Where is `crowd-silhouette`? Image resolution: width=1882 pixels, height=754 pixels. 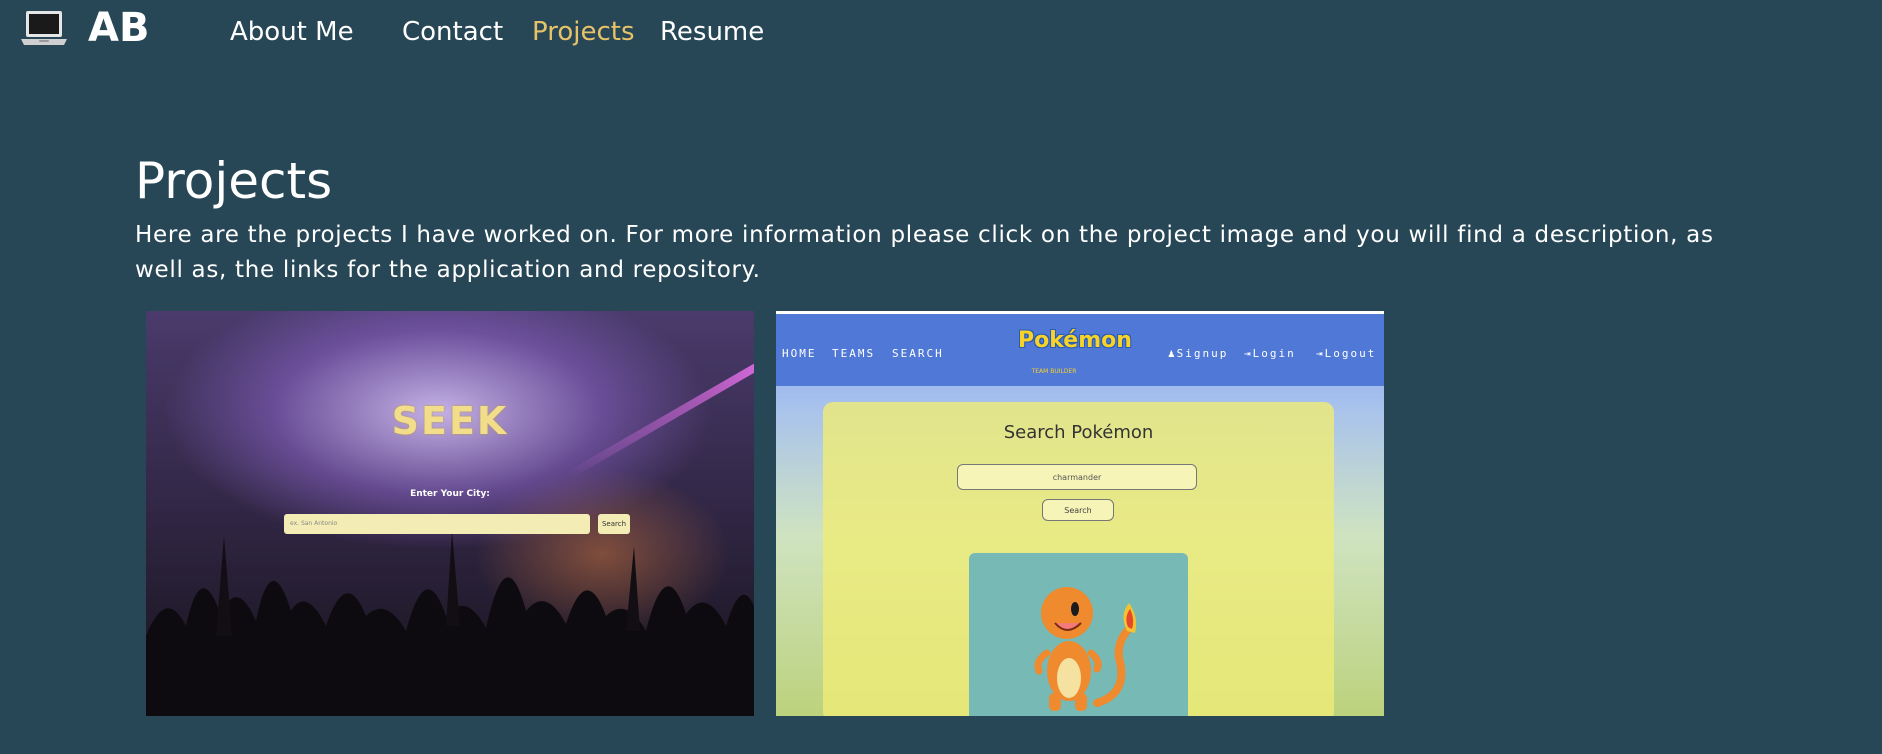
crowd-silhouette is located at coordinates (450, 623).